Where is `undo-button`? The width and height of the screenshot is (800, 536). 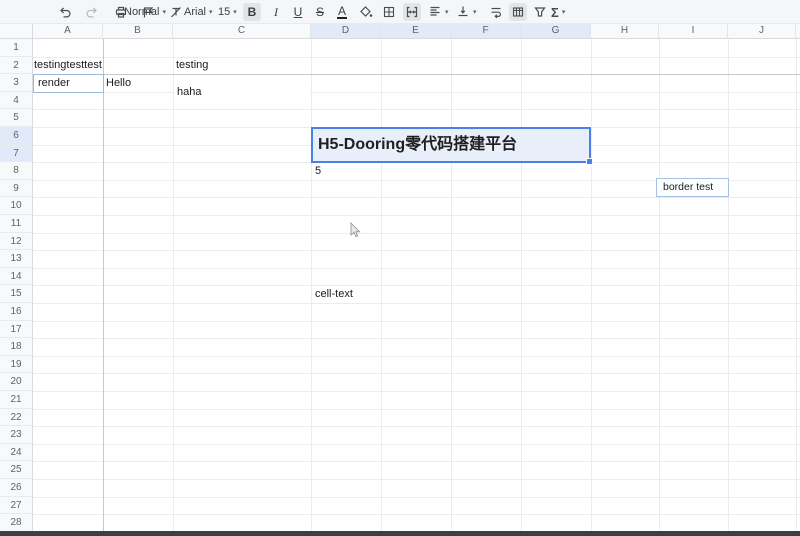
undo-button is located at coordinates (65, 12).